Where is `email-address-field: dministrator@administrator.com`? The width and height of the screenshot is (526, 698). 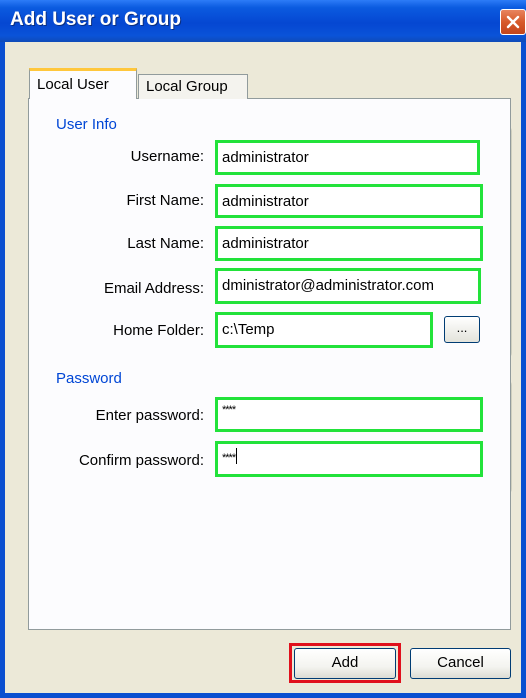
email-address-field: dministrator@administrator.com is located at coordinates (348, 286).